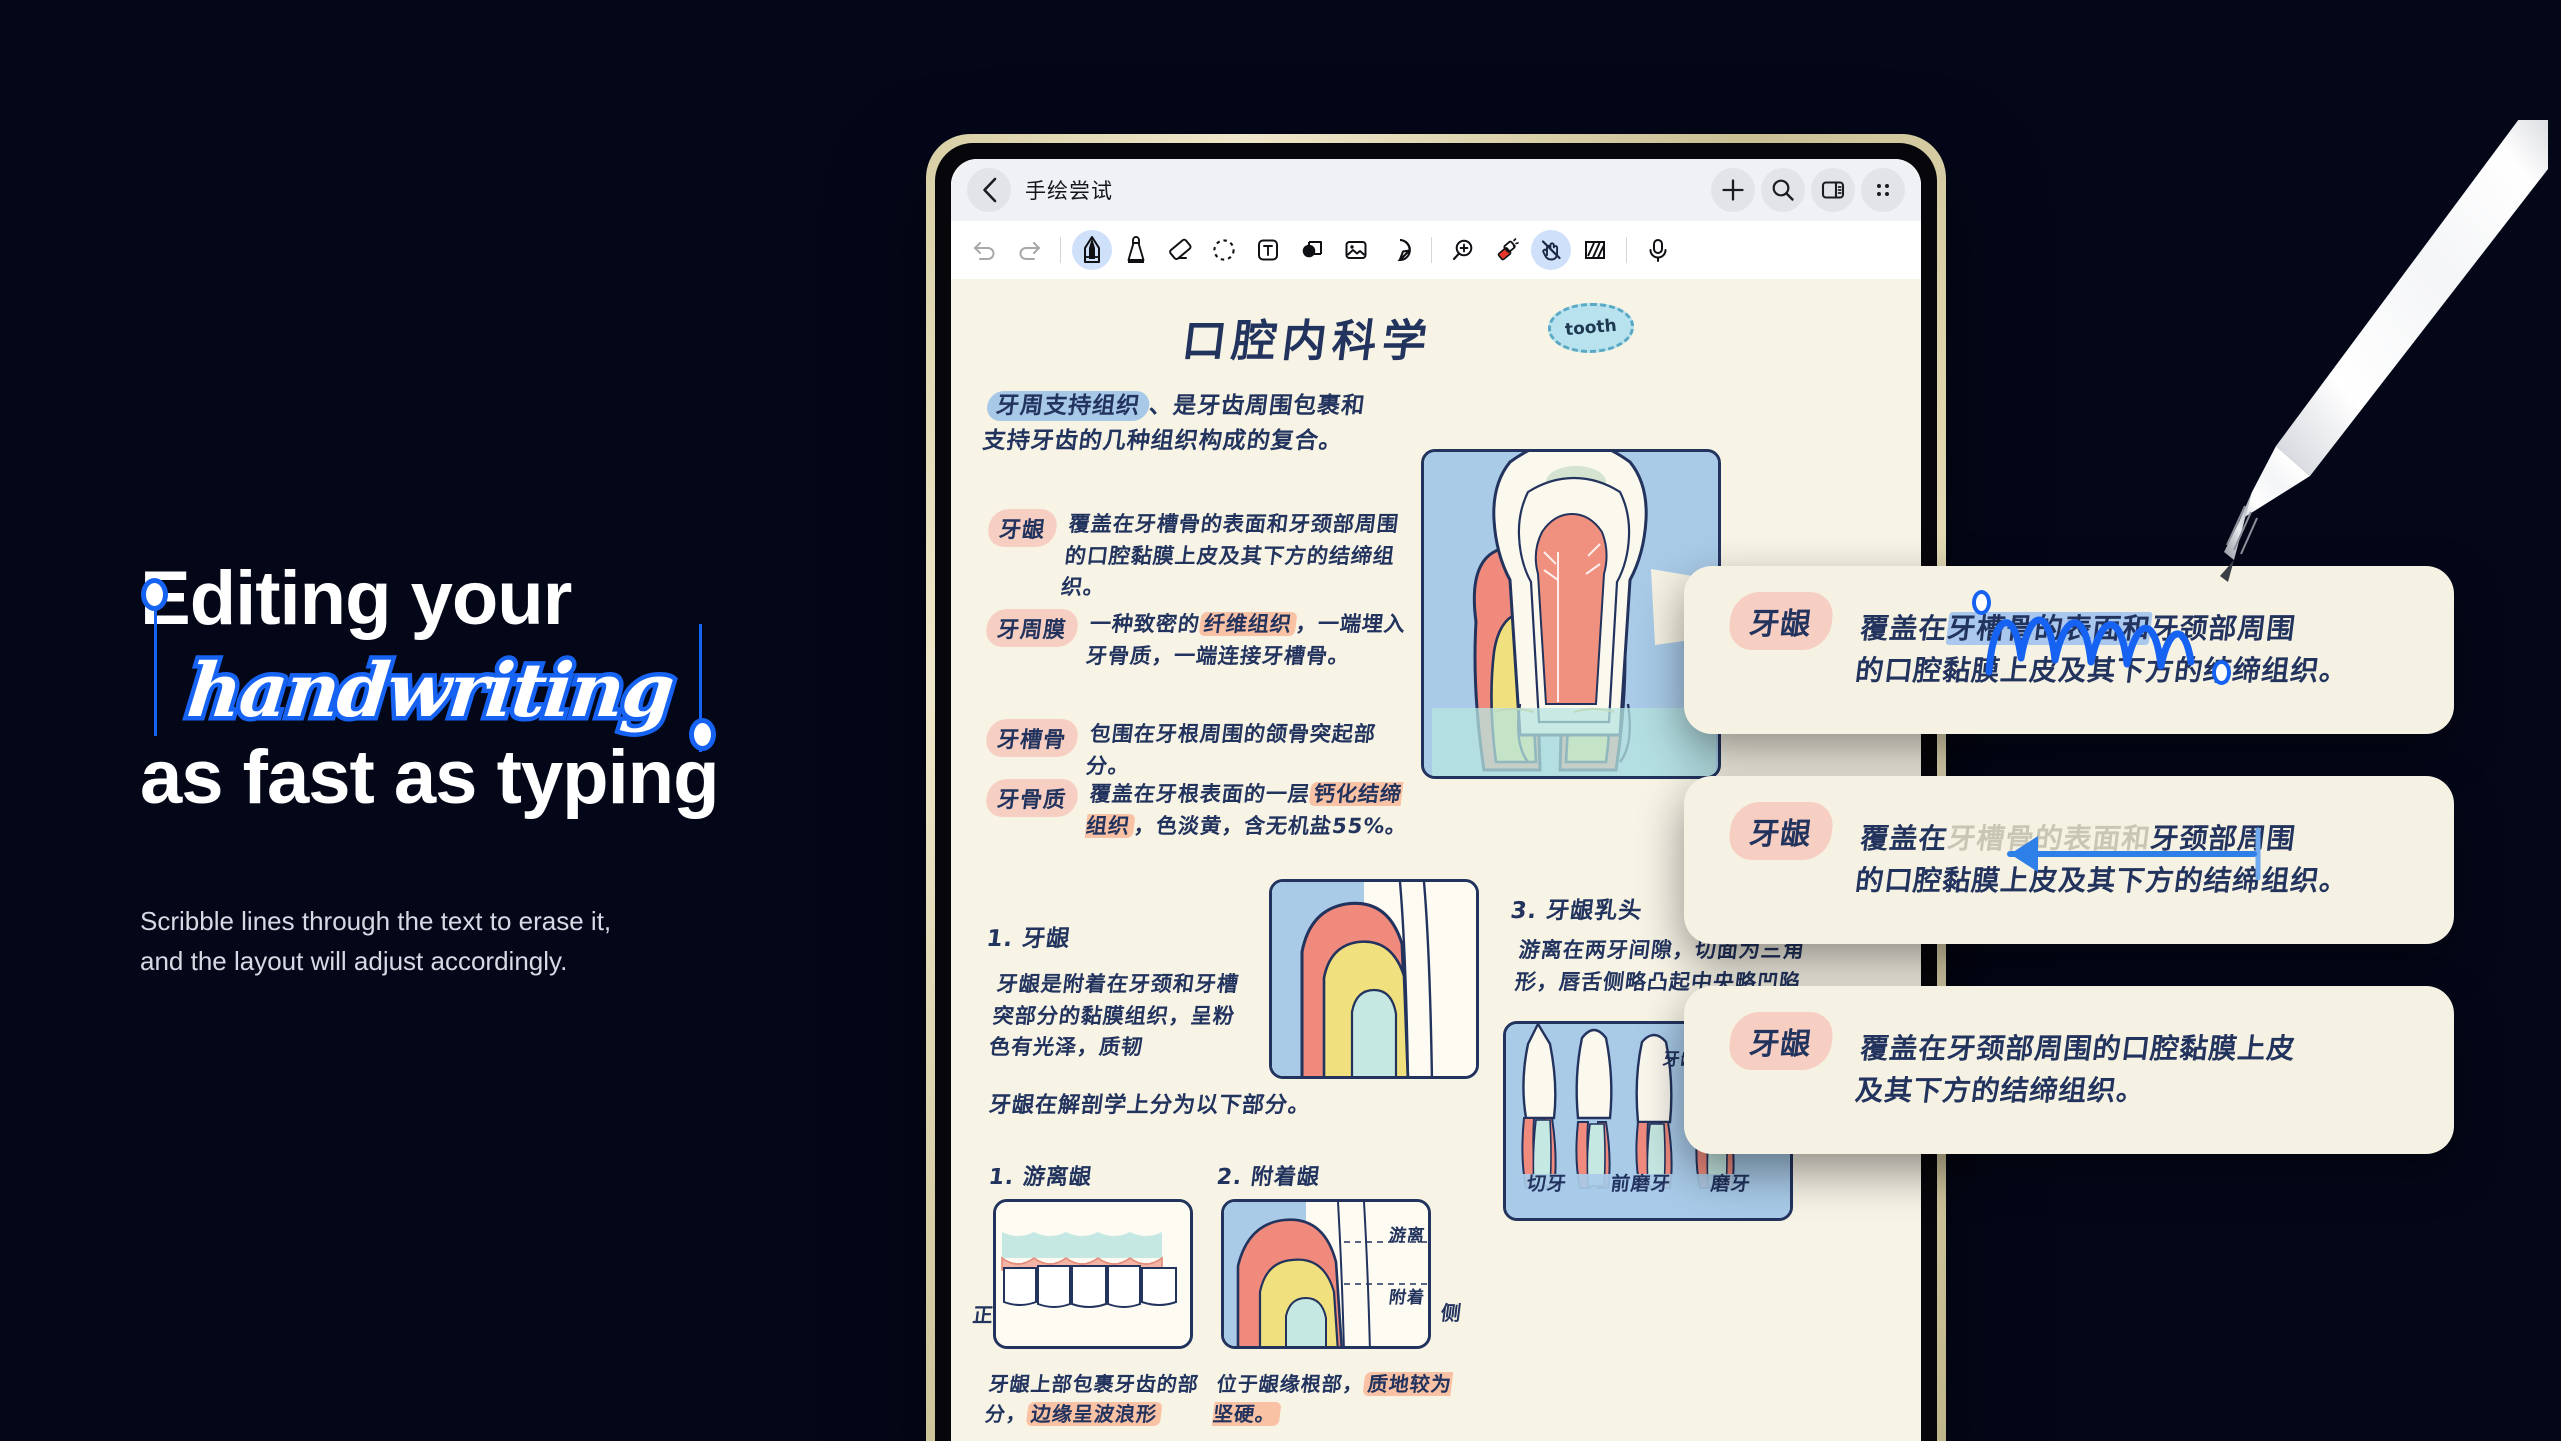 The width and height of the screenshot is (2561, 1441). I want to click on insert-image-tool, so click(1356, 250).